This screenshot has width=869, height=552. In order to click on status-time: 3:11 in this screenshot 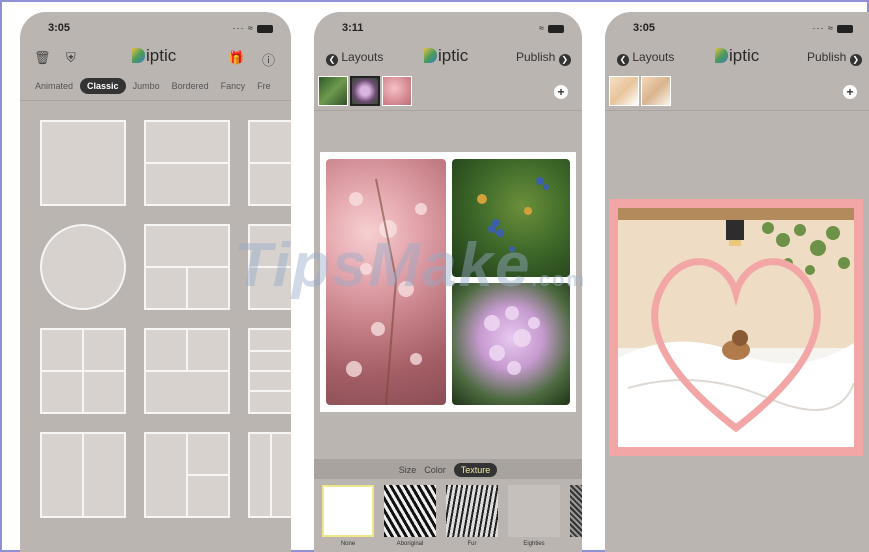, I will do `click(353, 28)`.